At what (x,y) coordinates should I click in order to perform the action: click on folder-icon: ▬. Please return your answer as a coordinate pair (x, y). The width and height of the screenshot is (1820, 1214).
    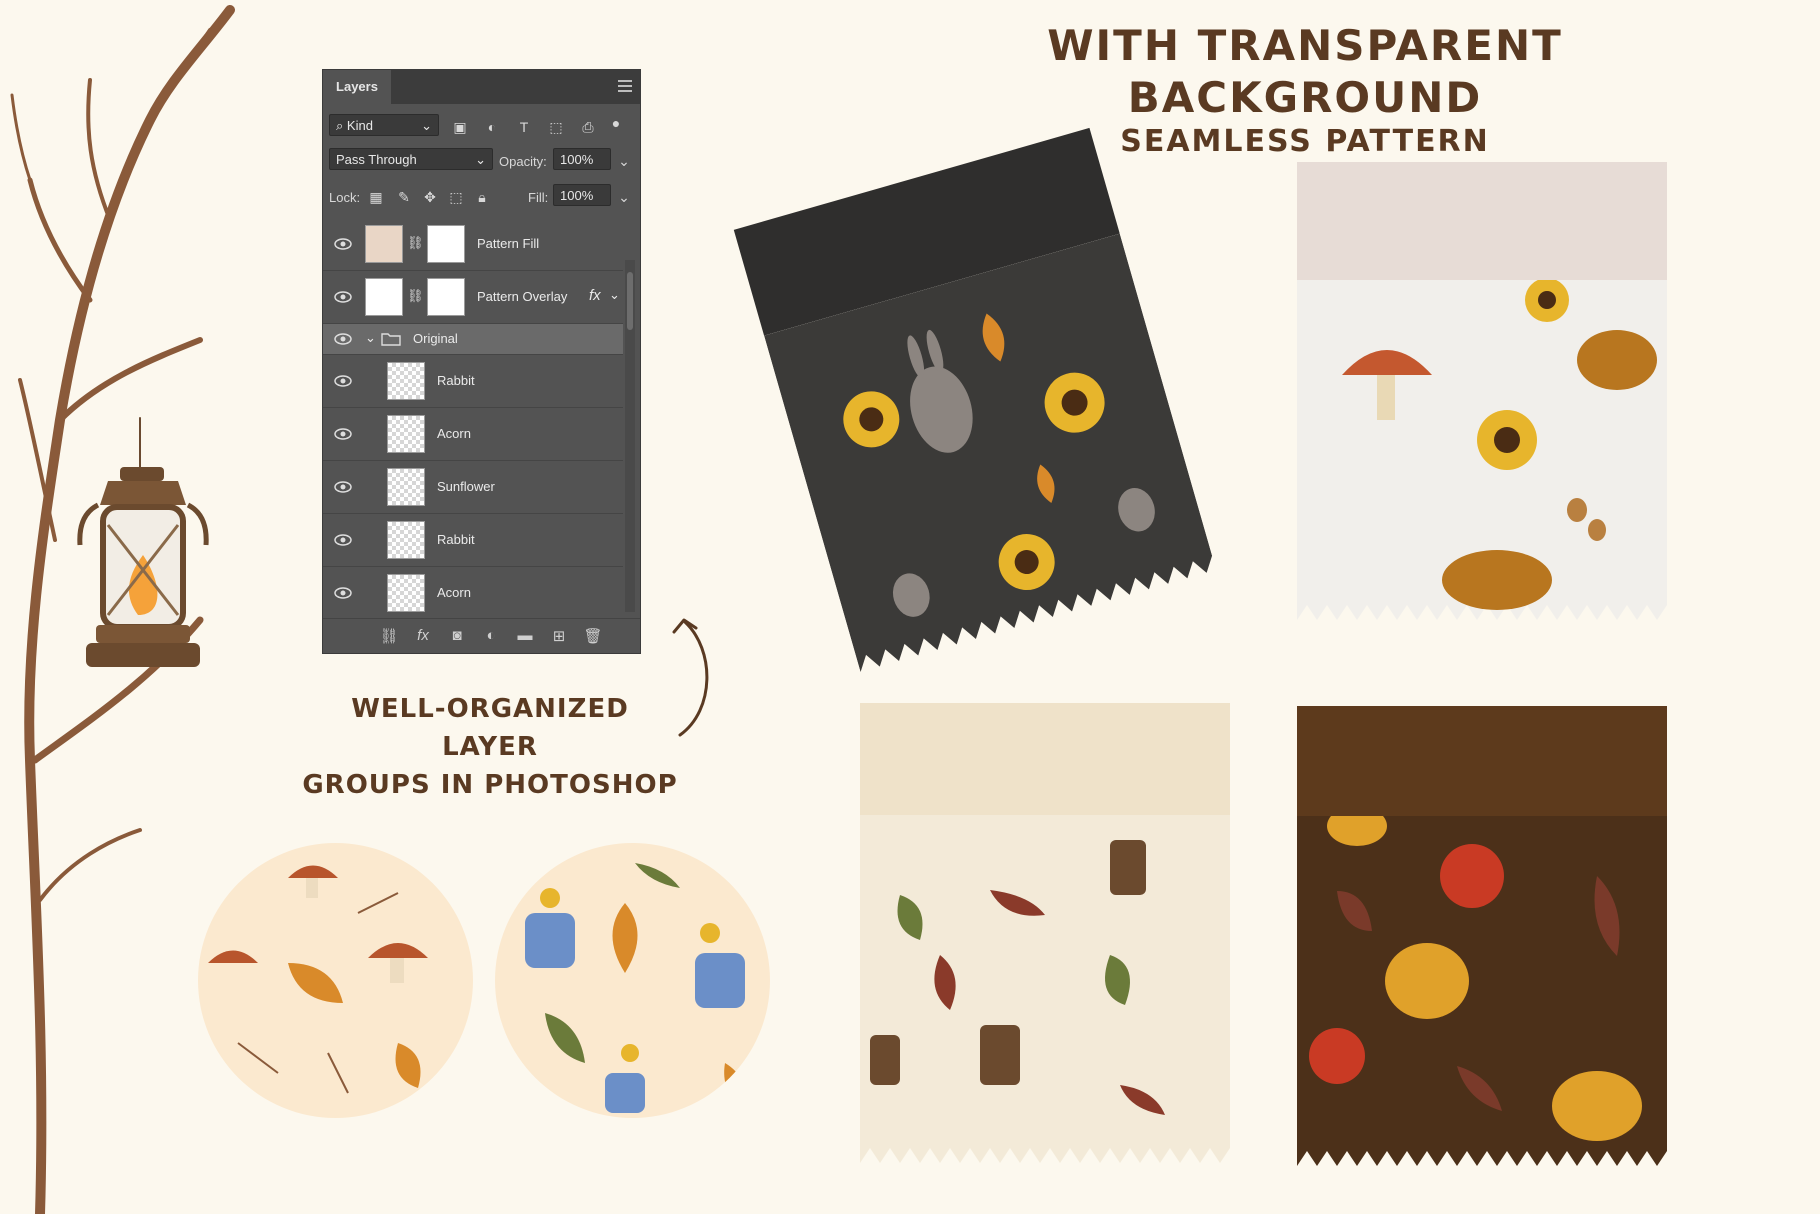
    Looking at the image, I should click on (525, 635).